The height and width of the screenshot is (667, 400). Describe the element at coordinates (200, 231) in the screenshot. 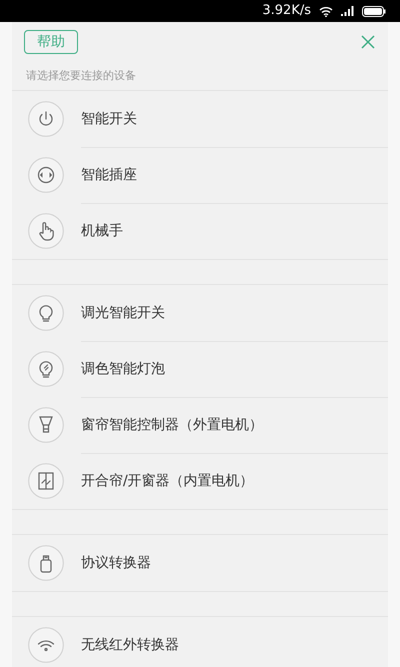

I see `device-item: 机械手` at that location.